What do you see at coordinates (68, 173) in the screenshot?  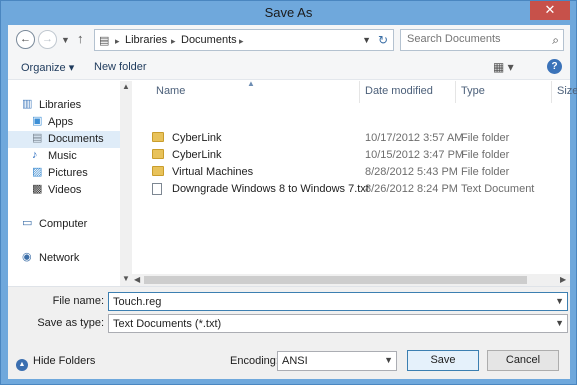 I see `sidebar-item-label: Pictures` at bounding box center [68, 173].